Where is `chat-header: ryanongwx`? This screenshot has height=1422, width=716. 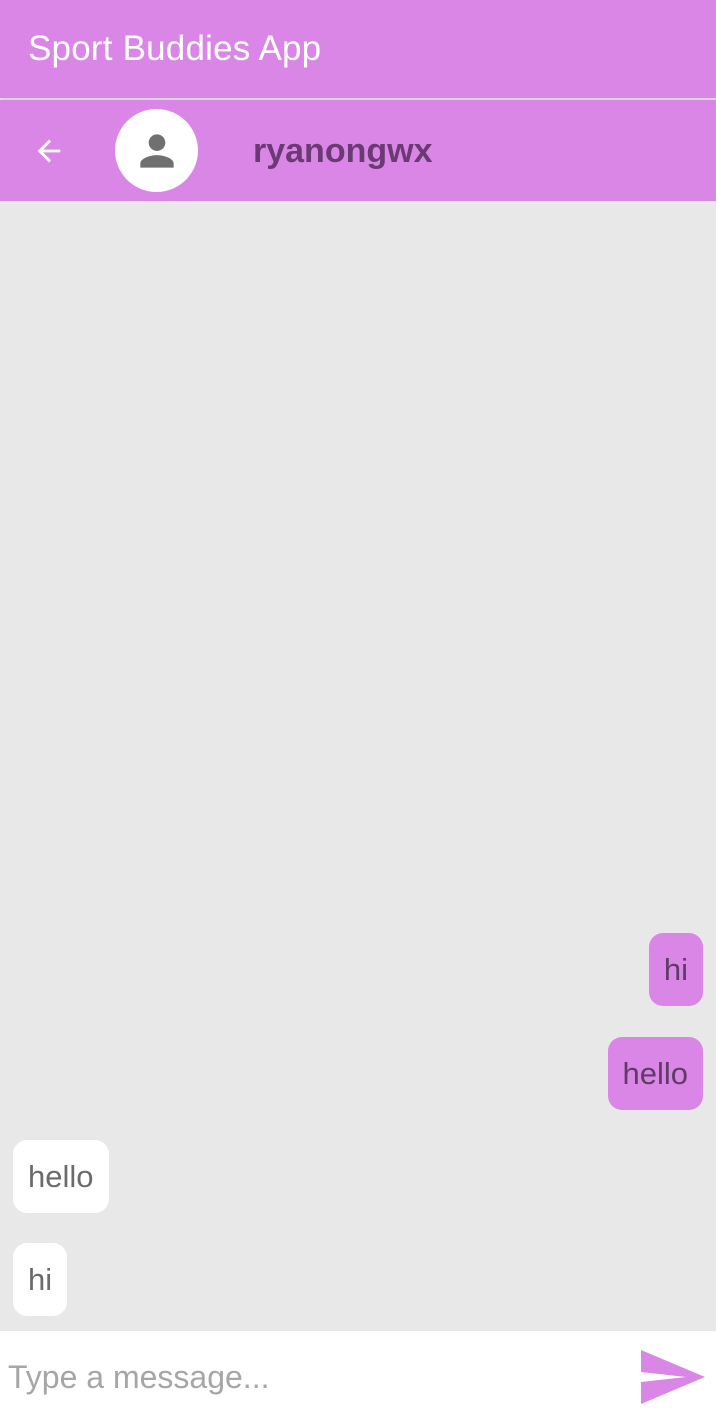 chat-header: ryanongwx is located at coordinates (358, 150).